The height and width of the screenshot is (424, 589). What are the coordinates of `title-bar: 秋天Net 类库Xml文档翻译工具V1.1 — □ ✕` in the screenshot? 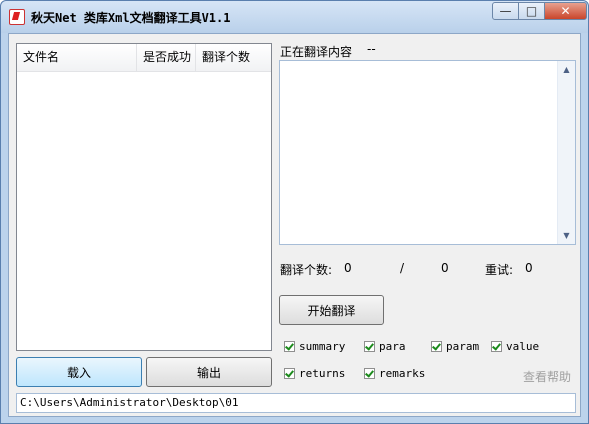 It's located at (294, 17).